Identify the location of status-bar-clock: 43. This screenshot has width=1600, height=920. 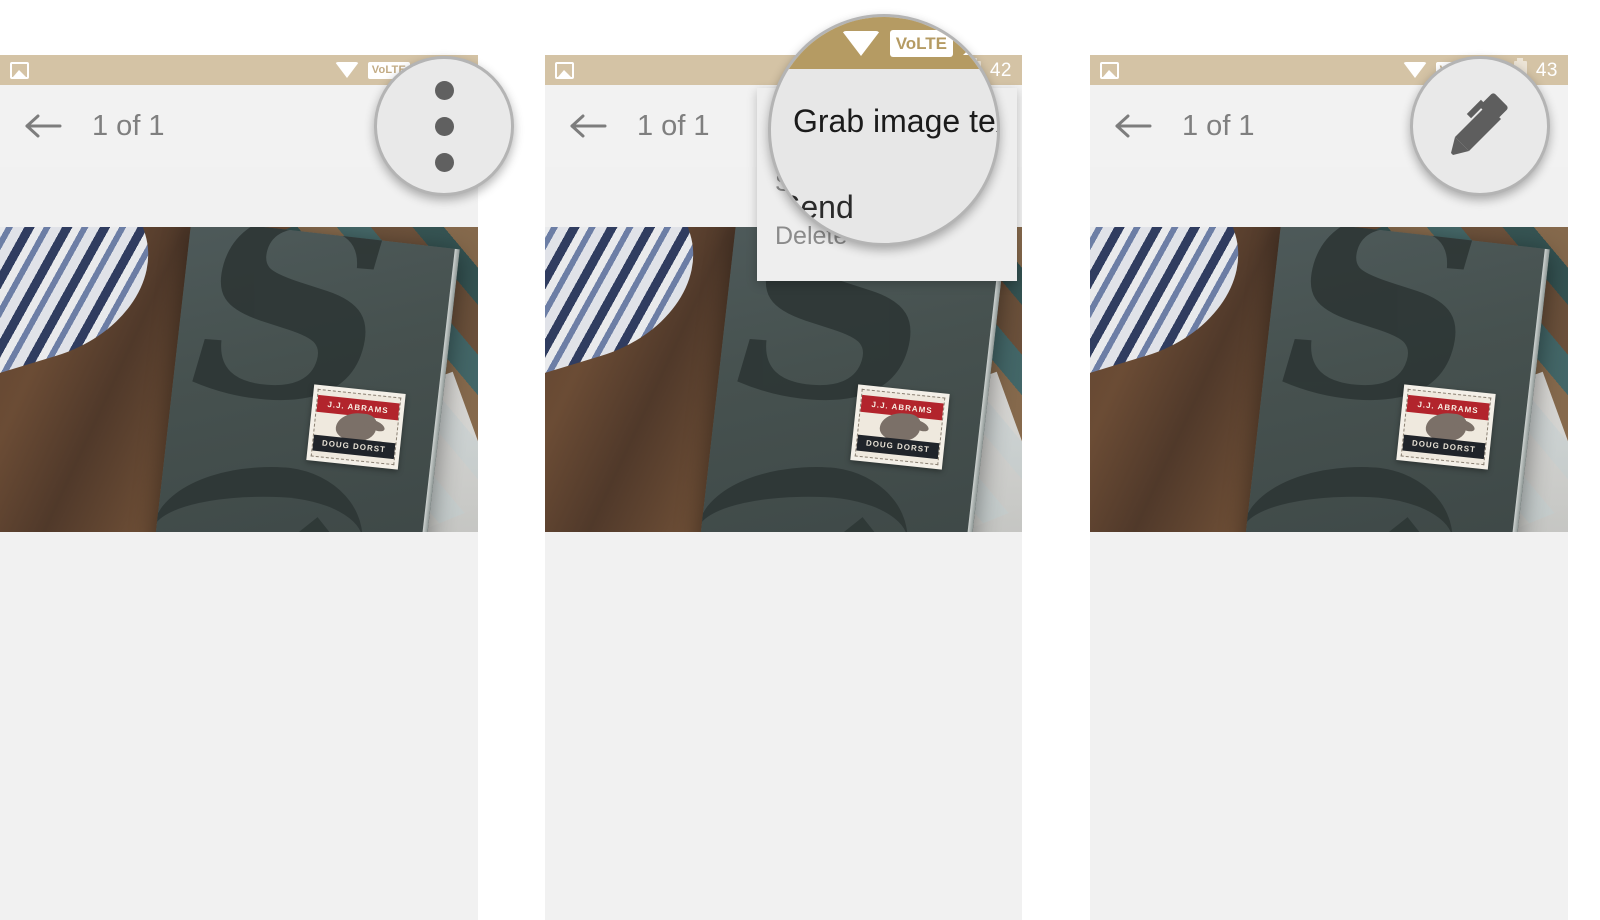
(1546, 70).